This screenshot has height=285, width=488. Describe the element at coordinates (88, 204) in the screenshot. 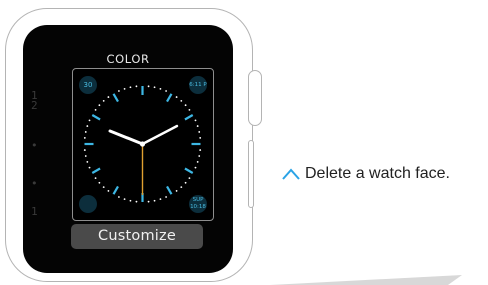

I see `complication-bottom-left` at that location.